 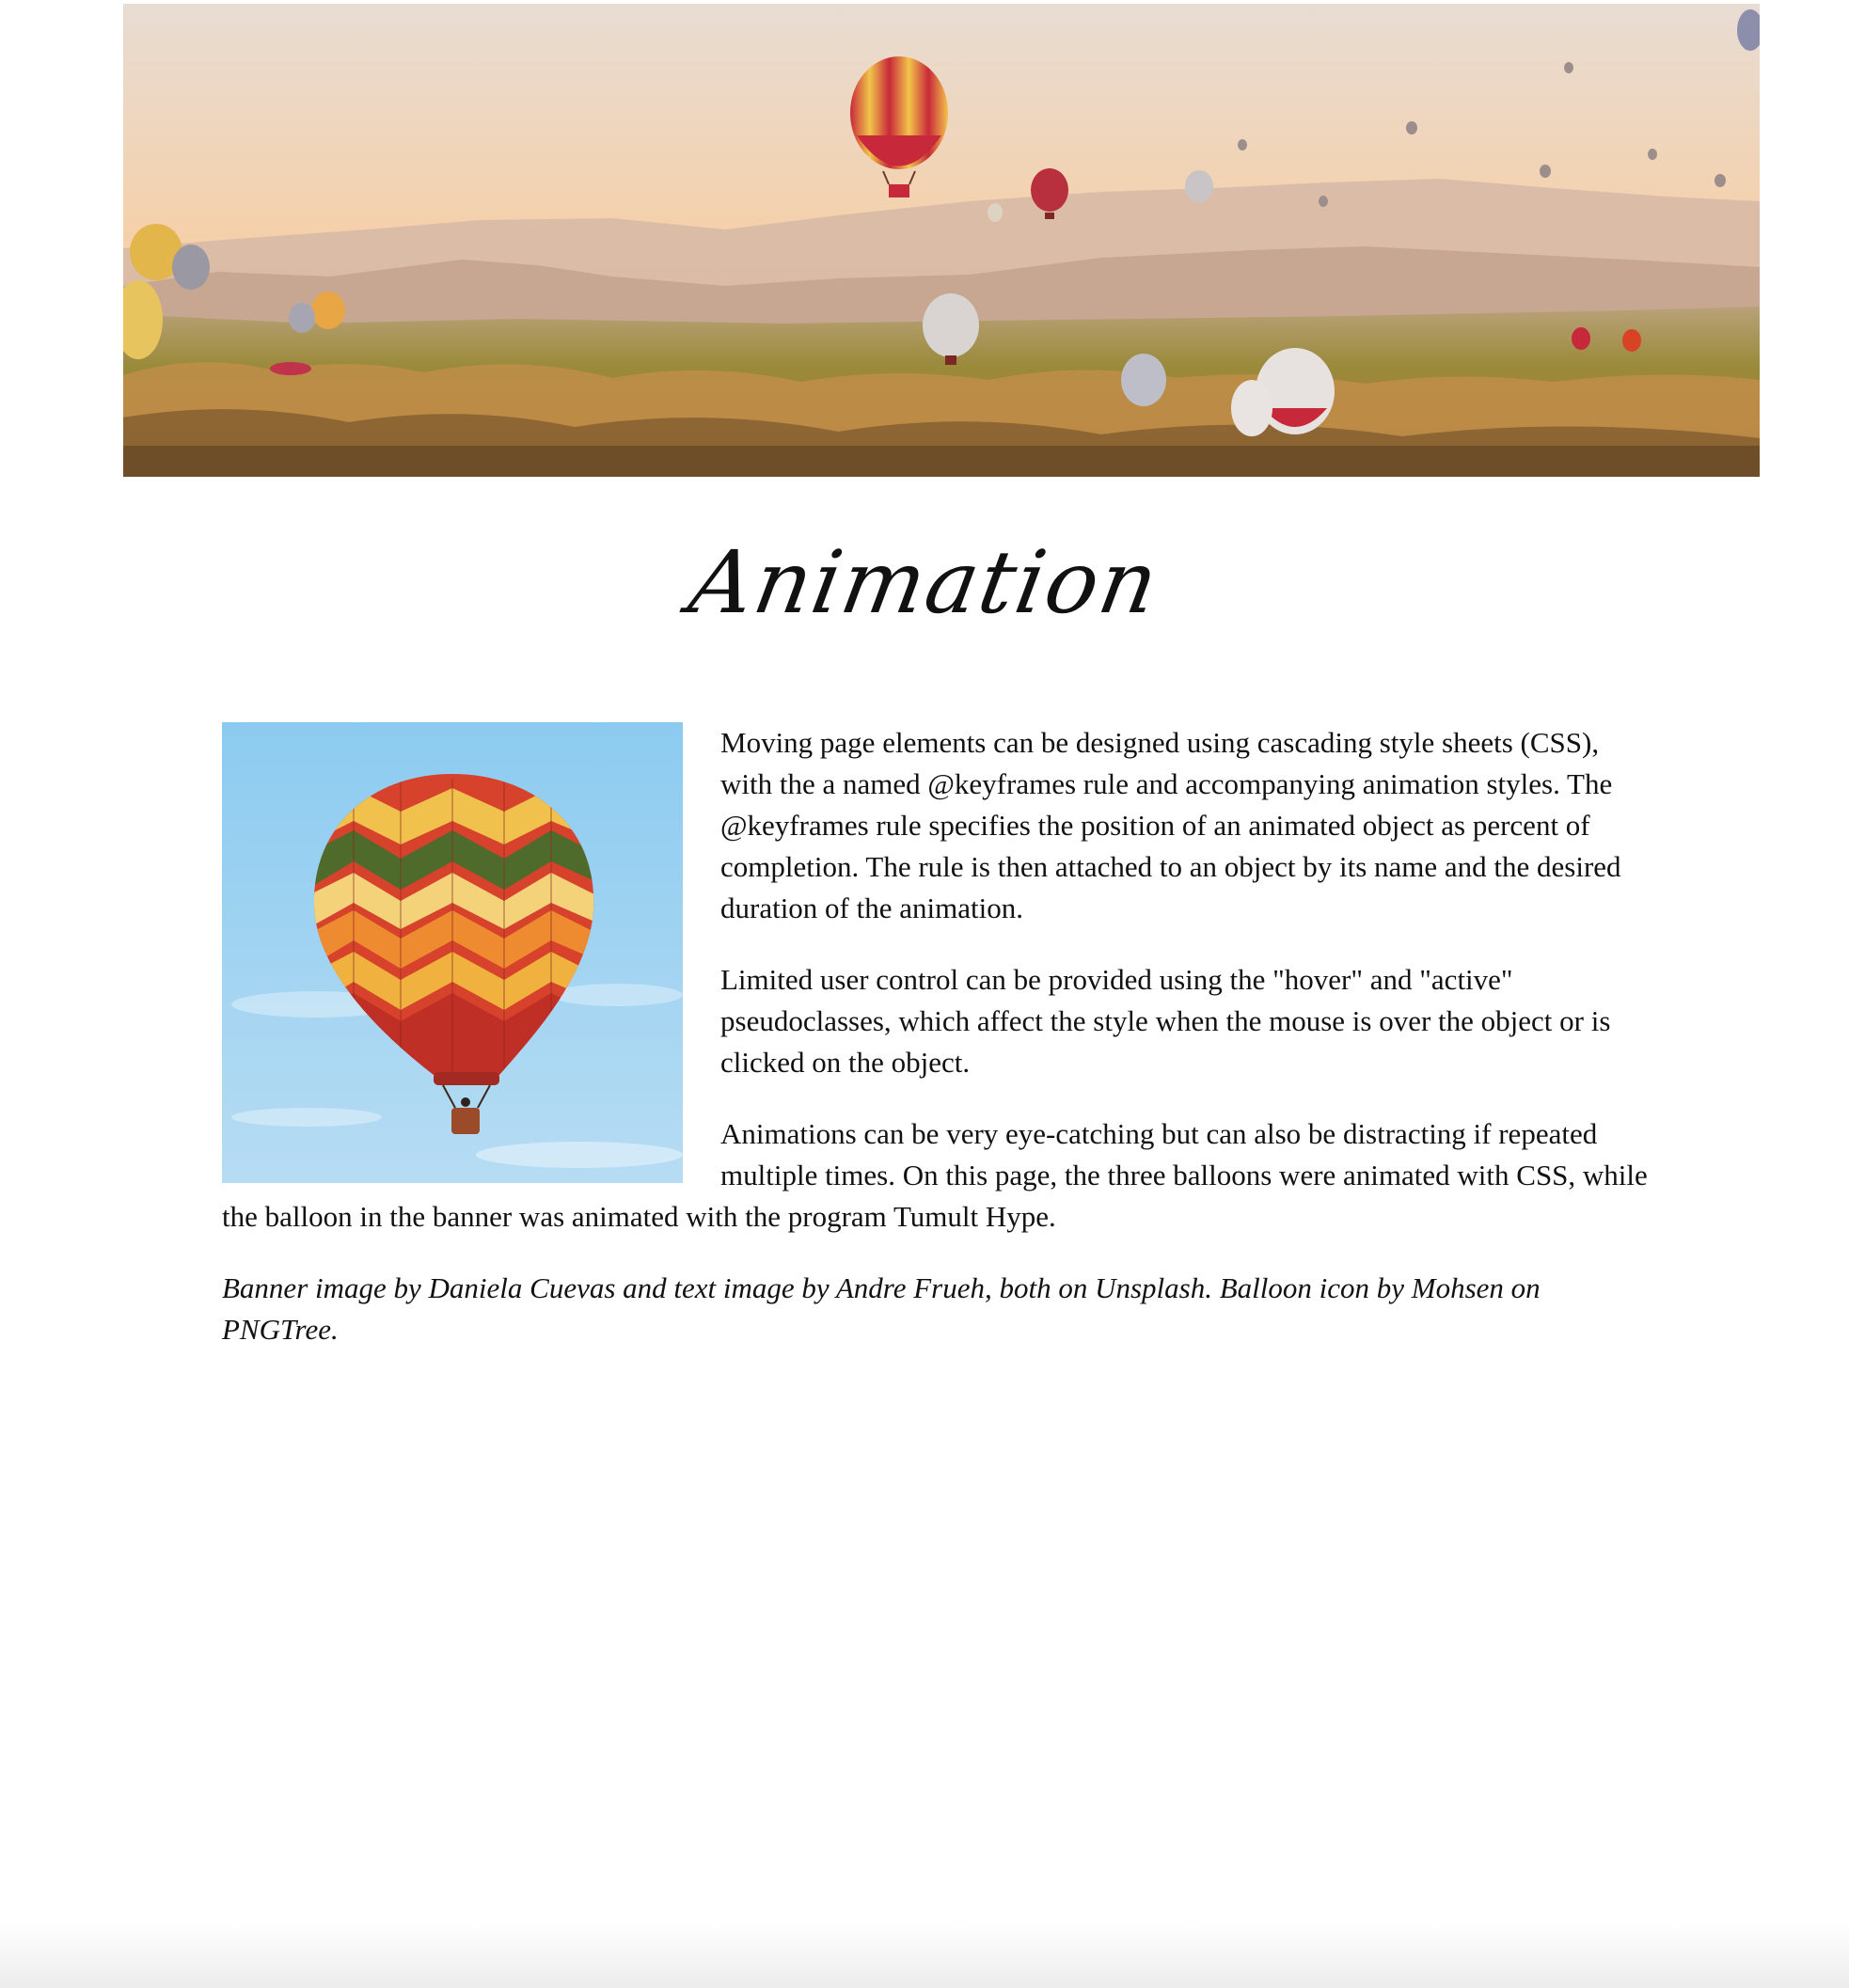 I want to click on text-image-balloon-photo, so click(x=452, y=952).